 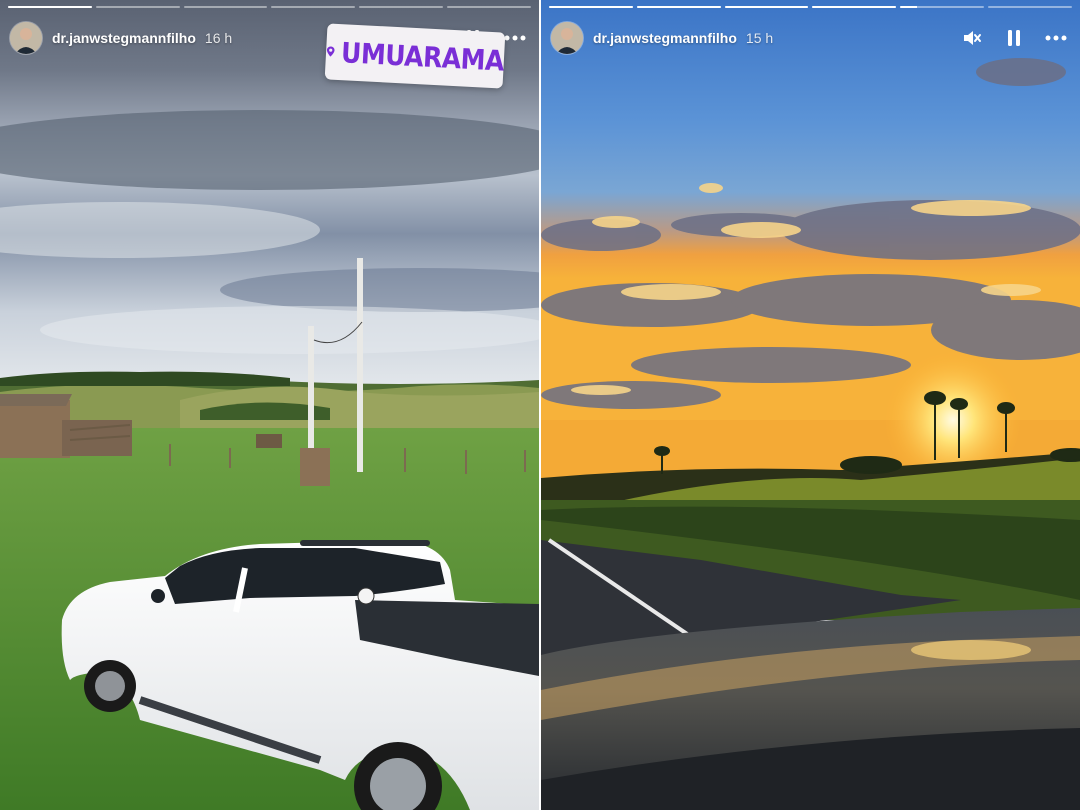 I want to click on location-sticker: UMUARAMA, so click(x=415, y=56).